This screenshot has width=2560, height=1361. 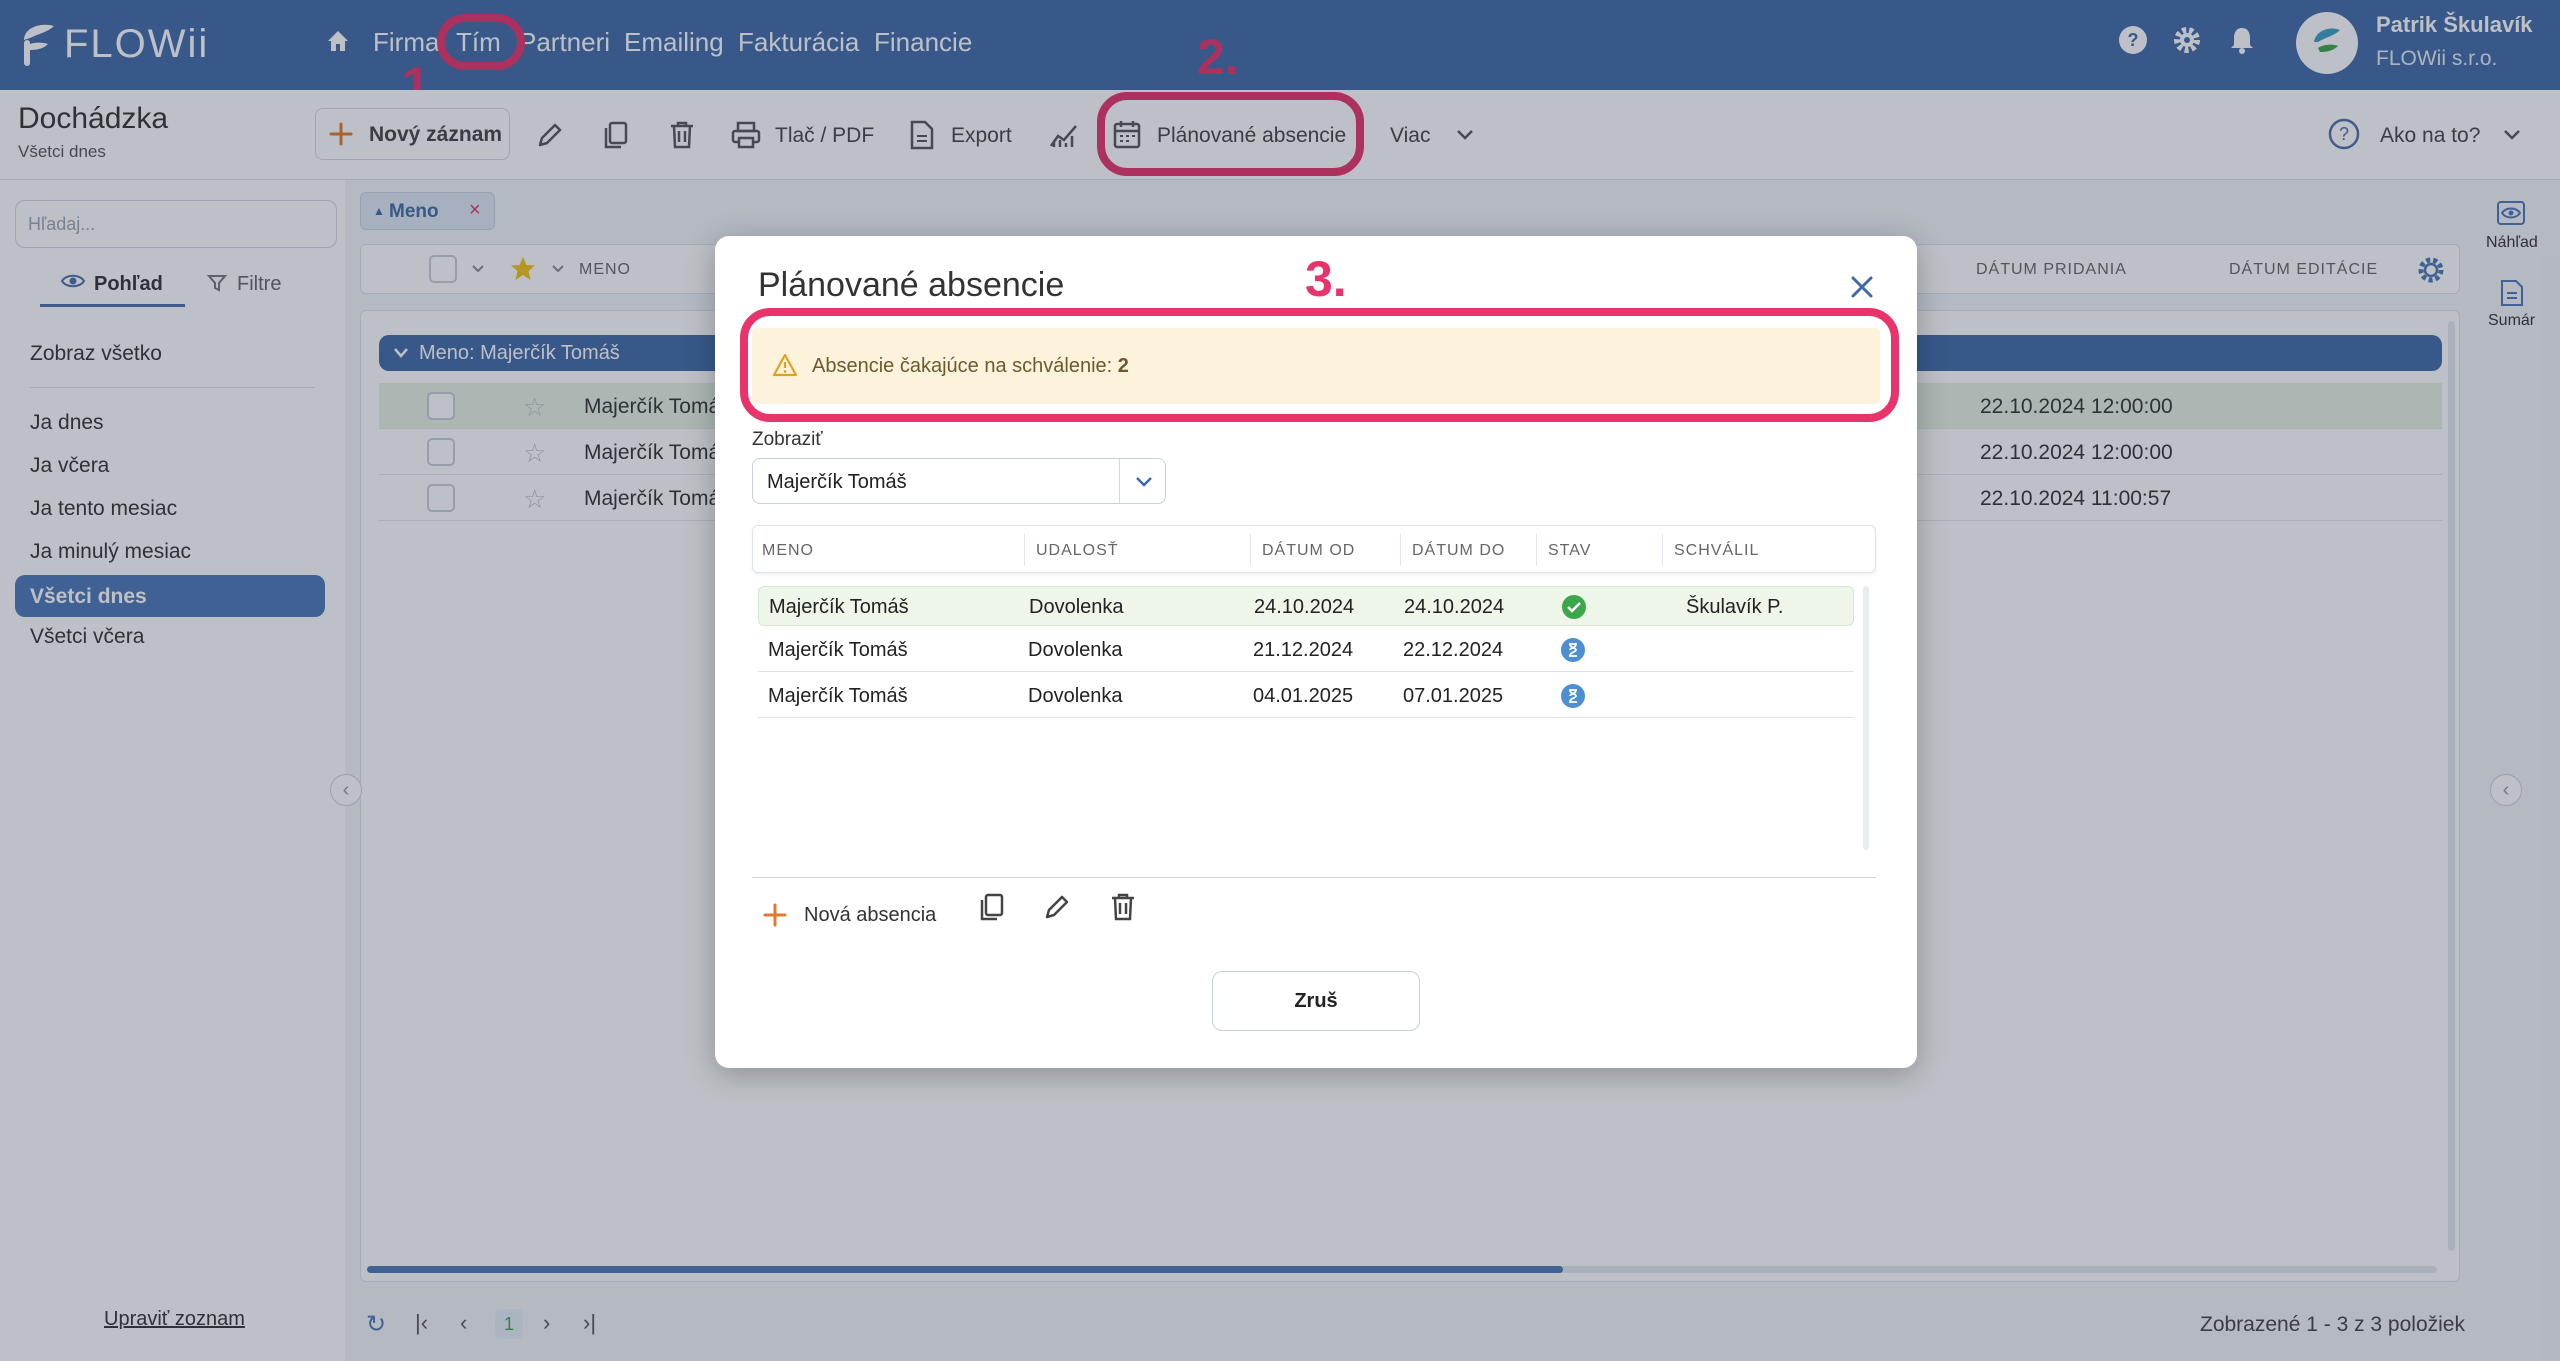 I want to click on chevron-down-icon, so click(x=1144, y=482).